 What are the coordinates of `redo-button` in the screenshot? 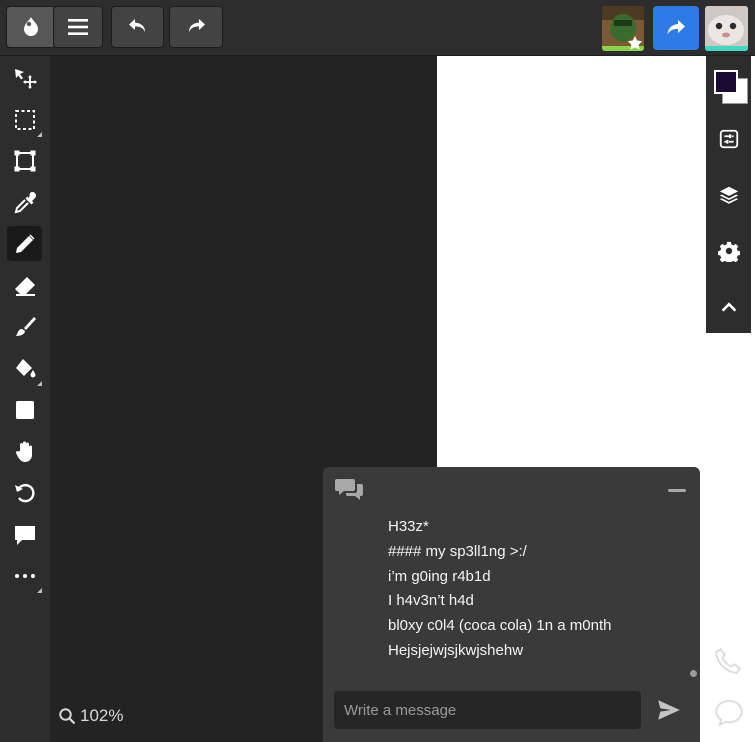 It's located at (196, 27).